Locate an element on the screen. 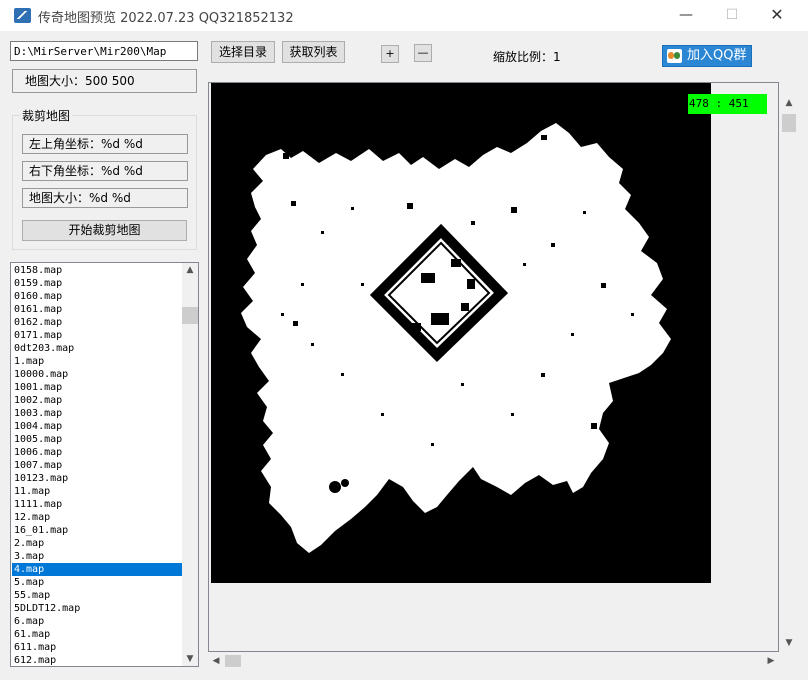 Image resolution: width=808 pixels, height=680 pixels. maximize-button: ☐ is located at coordinates (732, 15).